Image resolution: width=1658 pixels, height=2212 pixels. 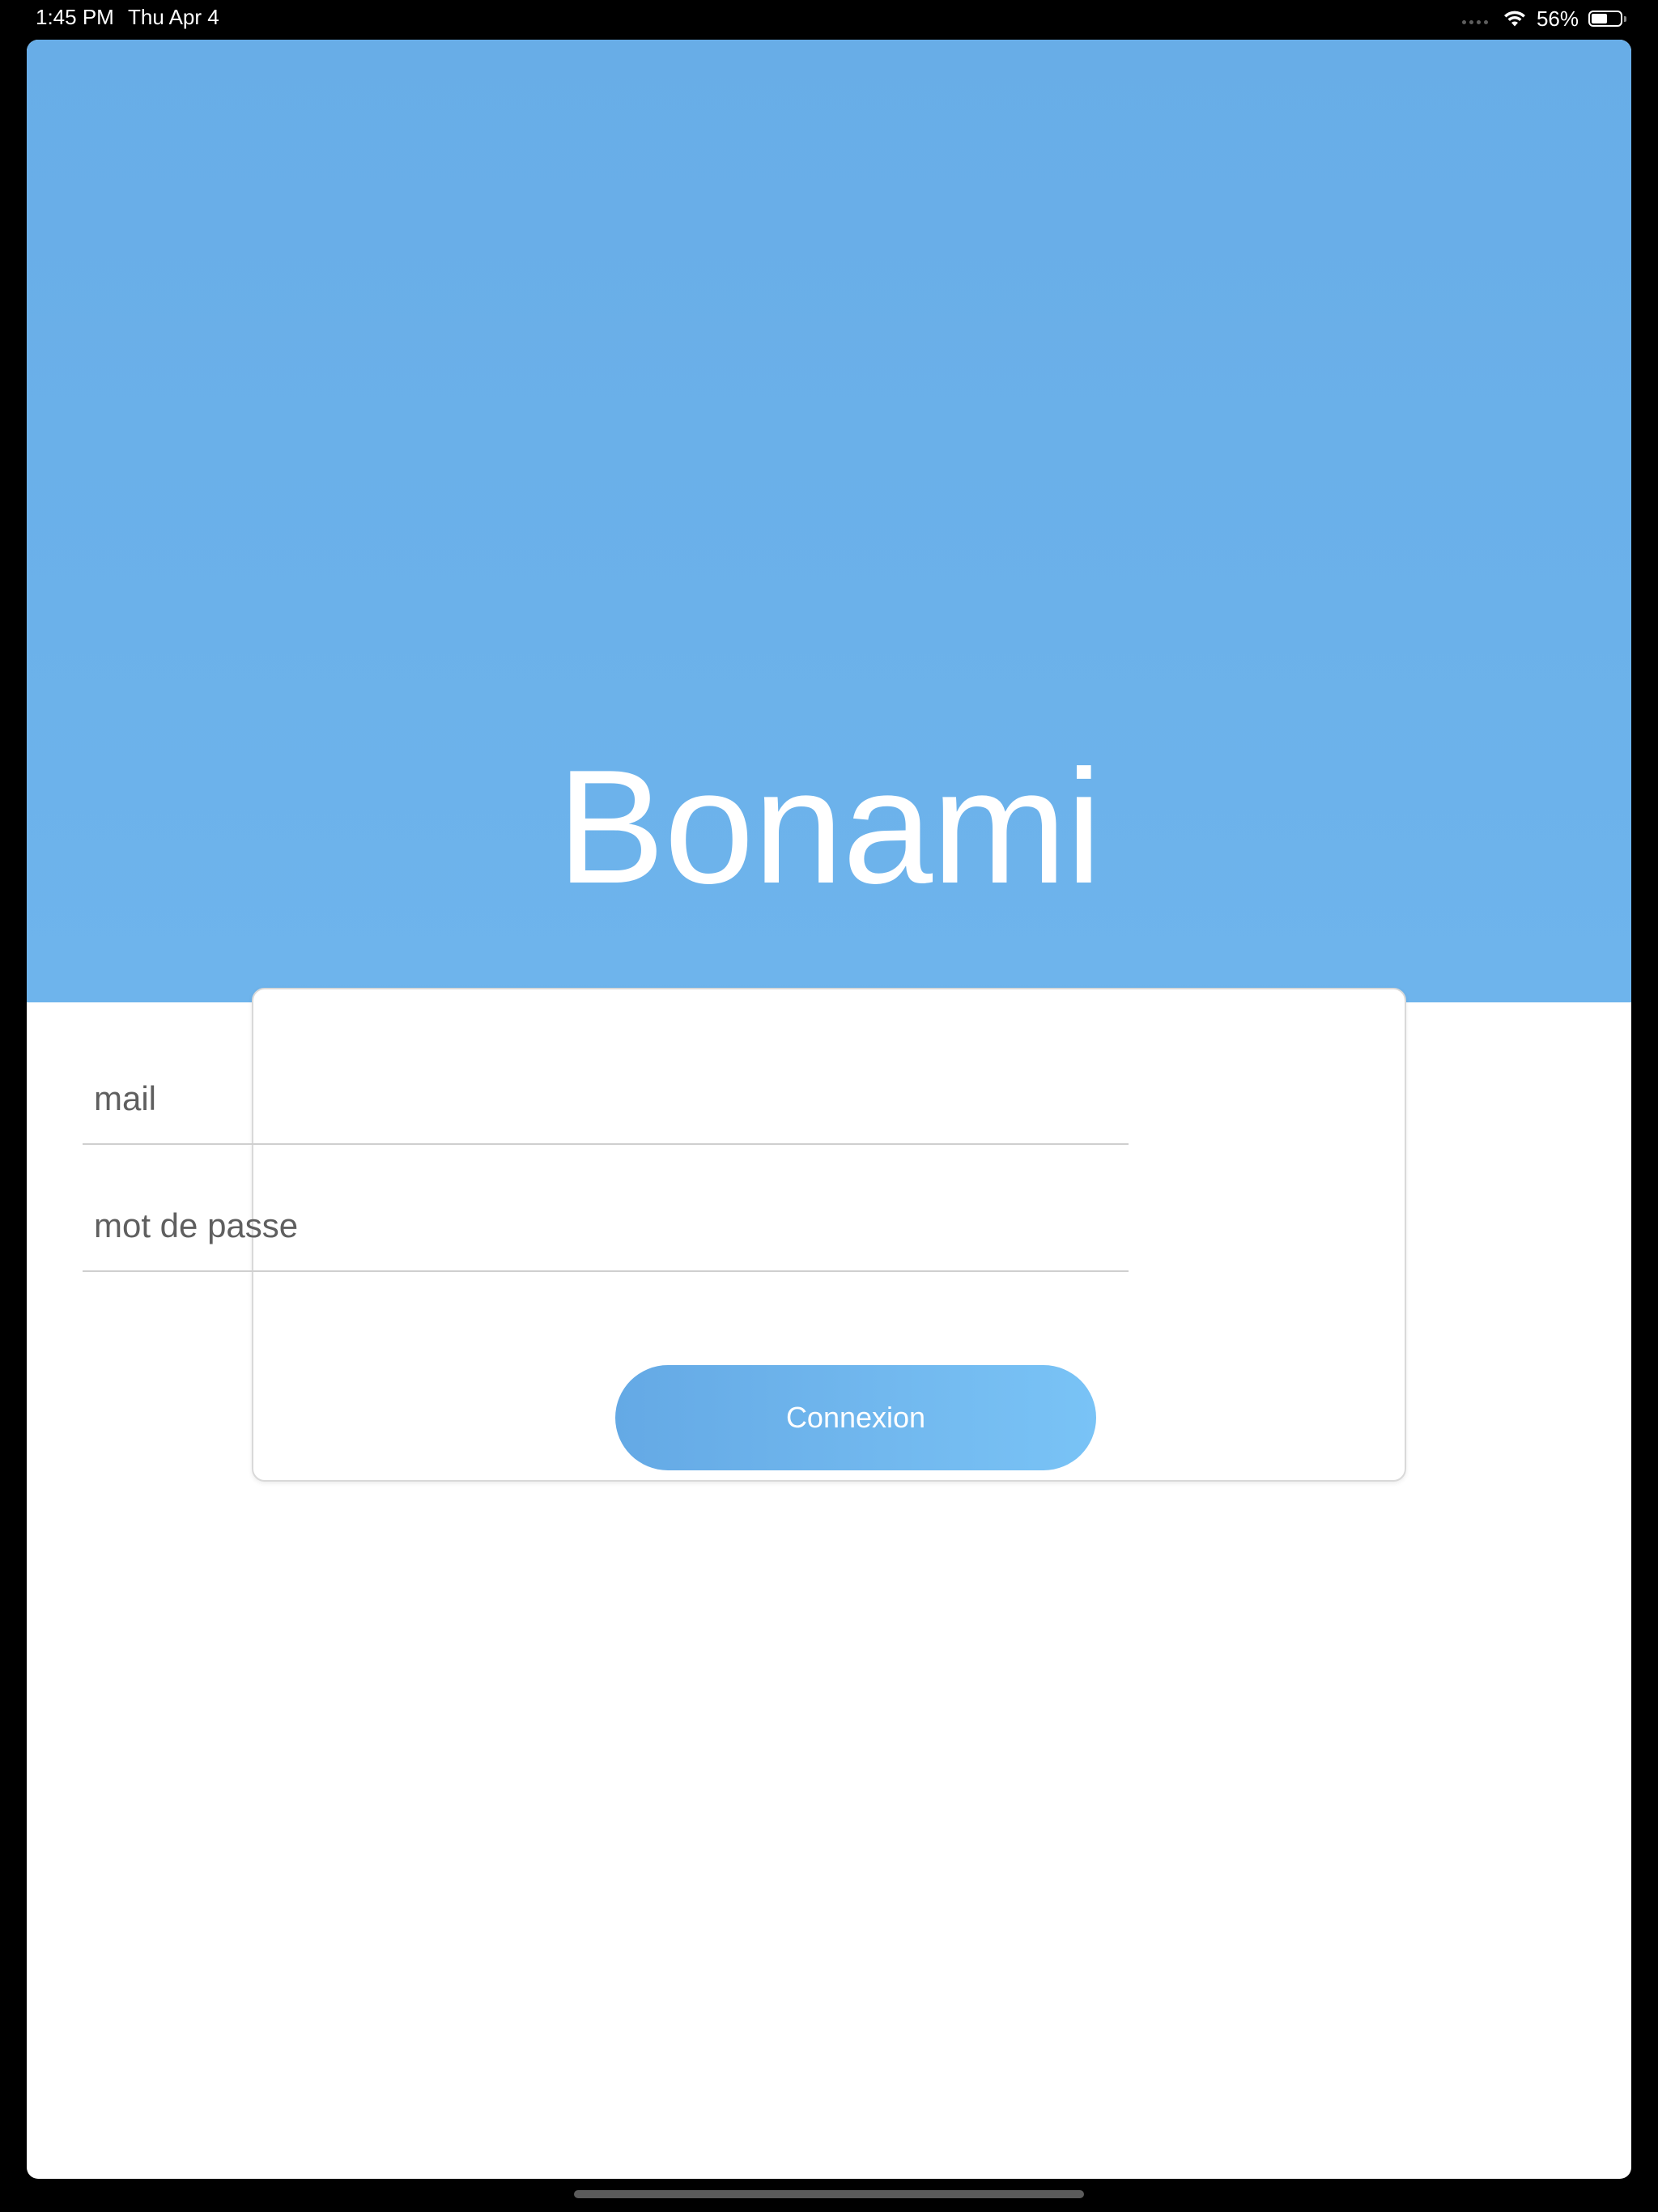 I want to click on status-indicators: 56%, so click(x=1543, y=19).